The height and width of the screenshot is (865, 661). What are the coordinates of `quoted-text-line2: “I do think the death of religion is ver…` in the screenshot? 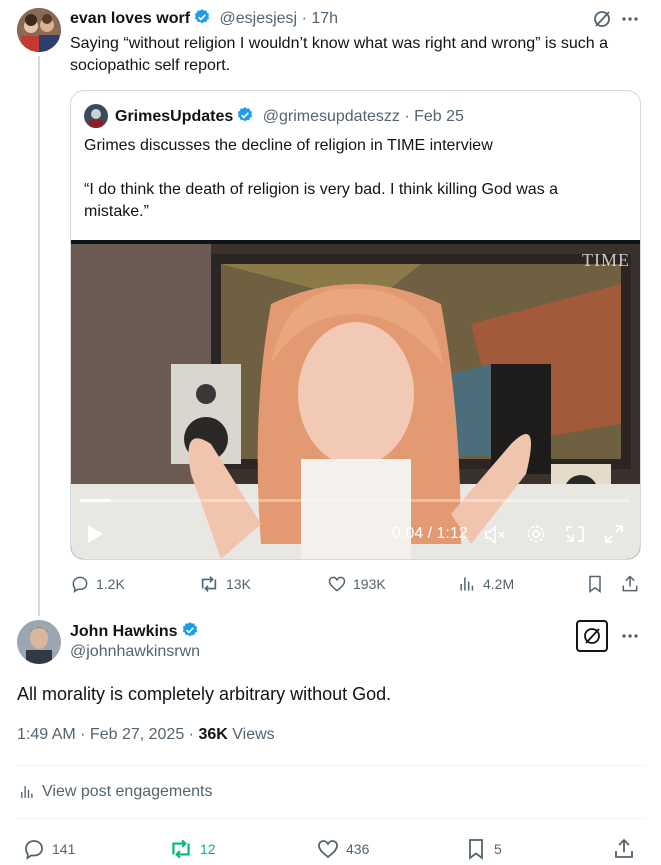 It's located at (321, 200).